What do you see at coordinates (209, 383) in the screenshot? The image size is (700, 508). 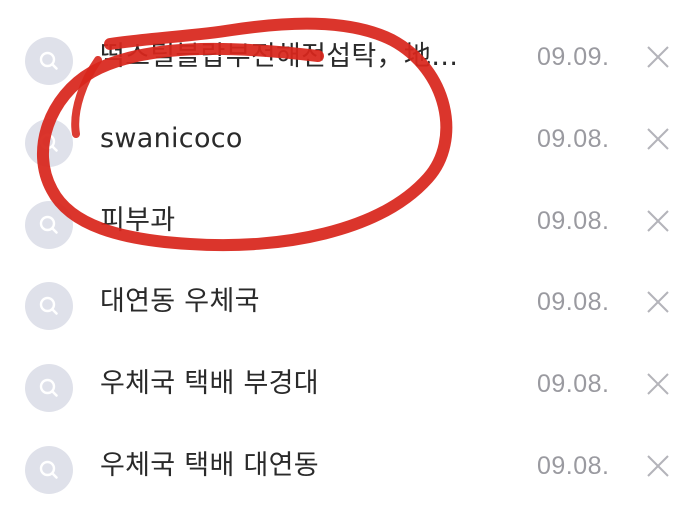 I see `history-item-label: 우체국 택배 부경대` at bounding box center [209, 383].